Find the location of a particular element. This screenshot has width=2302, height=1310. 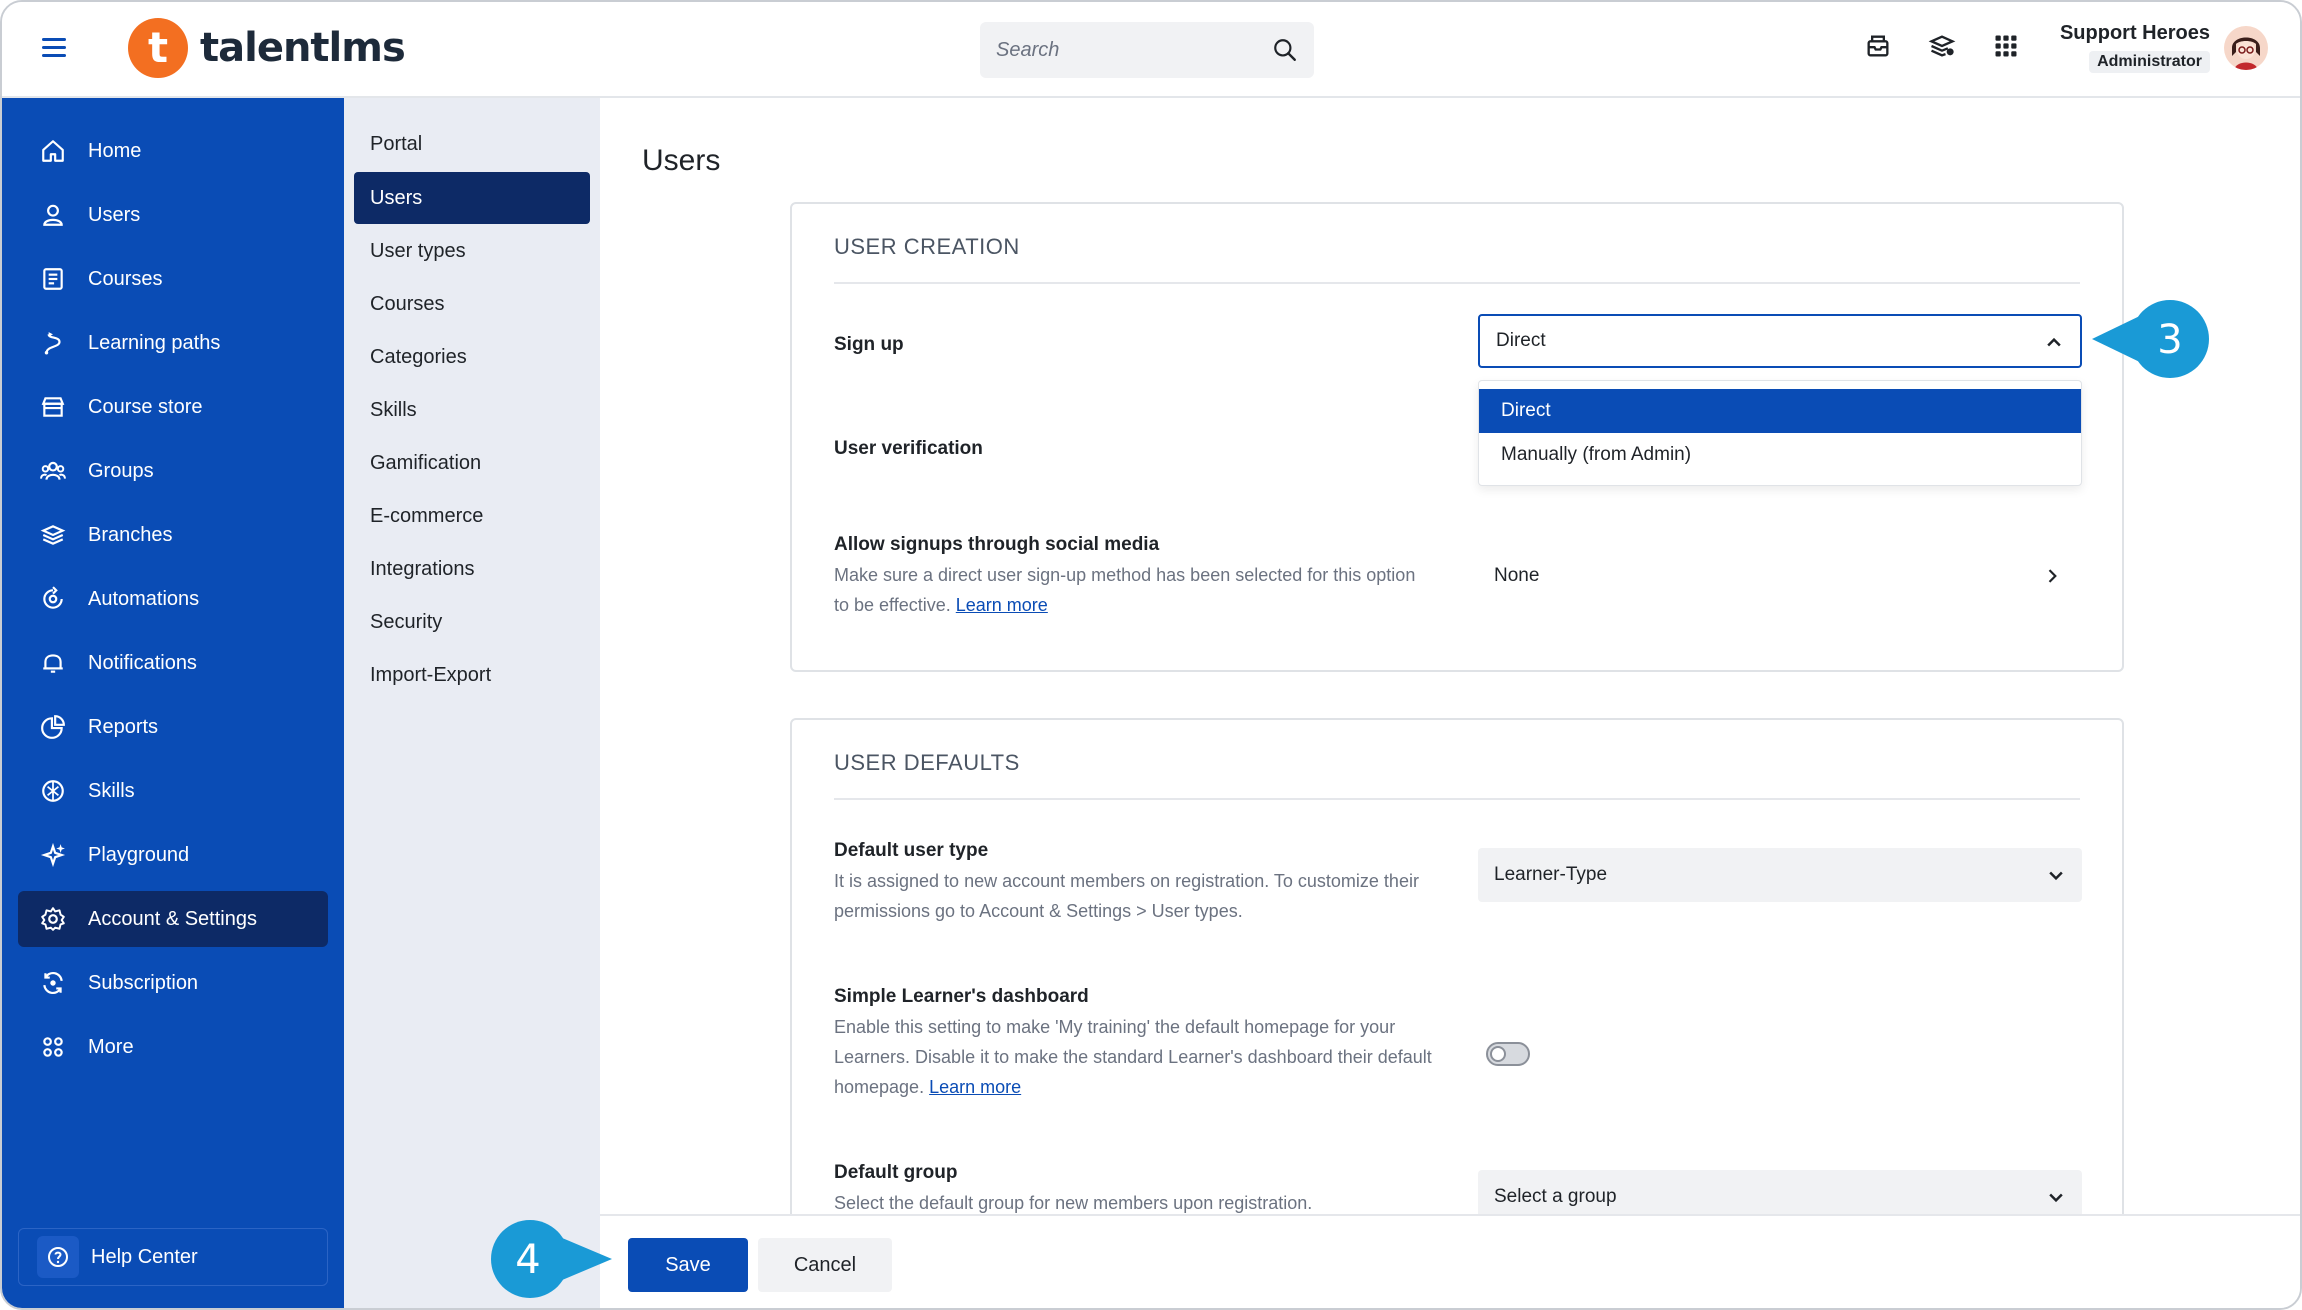

sidebar-item-label: Home is located at coordinates (115, 150).